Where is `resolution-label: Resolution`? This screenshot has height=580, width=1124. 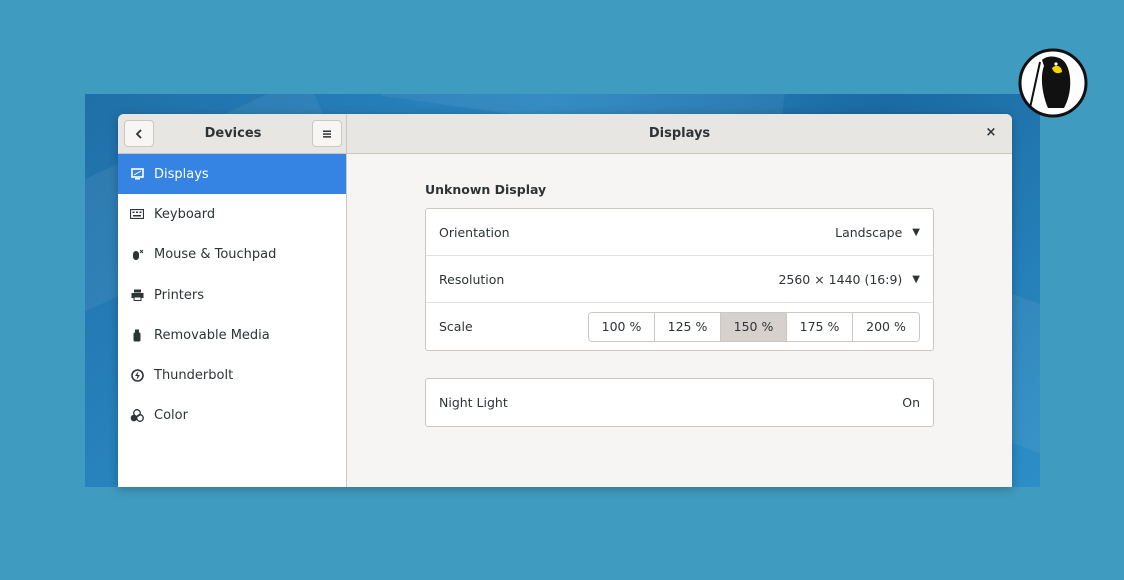
resolution-label: Resolution is located at coordinates (472, 279).